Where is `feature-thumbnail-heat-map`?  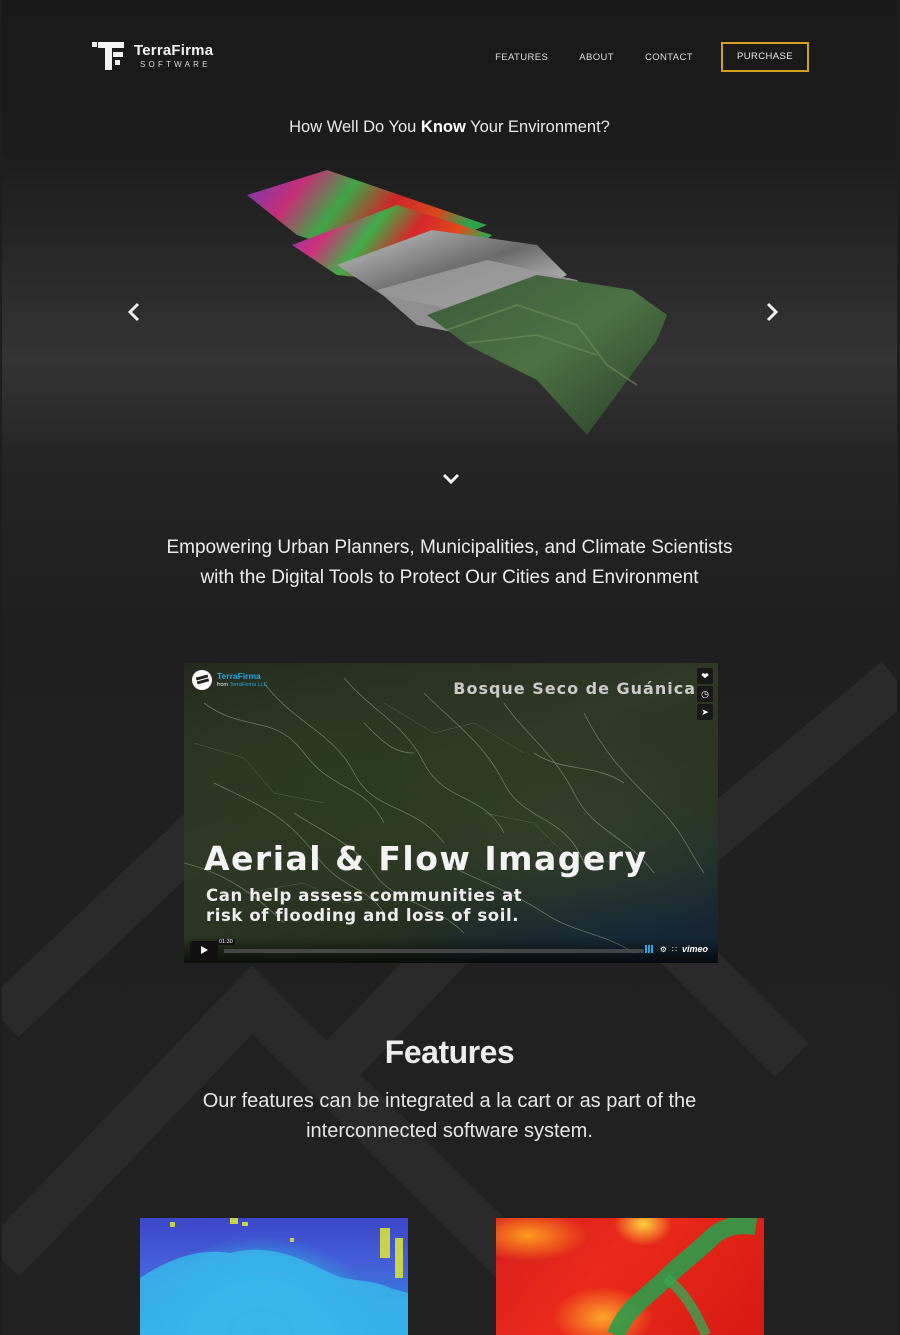
feature-thumbnail-heat-map is located at coordinates (630, 1276).